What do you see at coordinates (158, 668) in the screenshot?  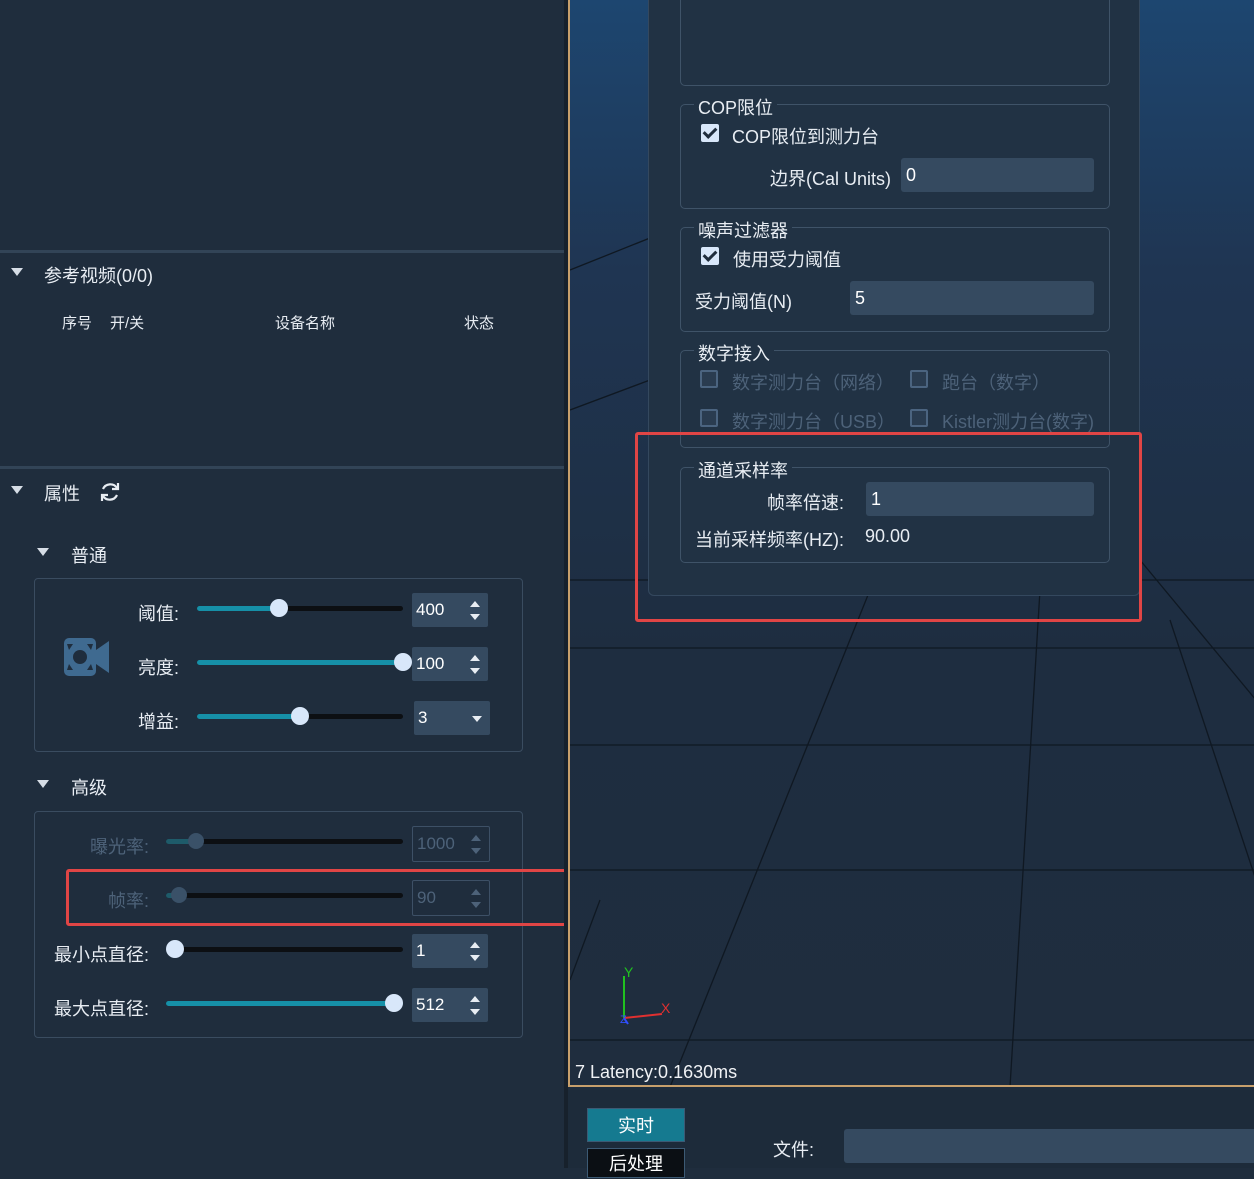 I see `brightness-label: 亮度:` at bounding box center [158, 668].